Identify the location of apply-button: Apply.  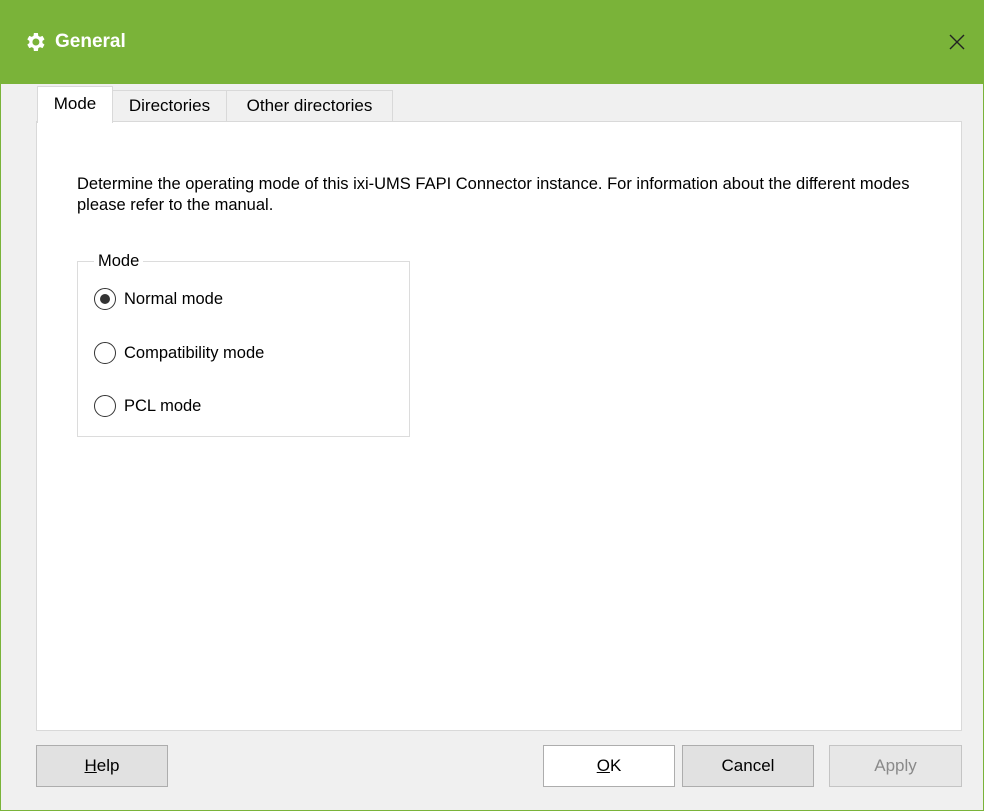
(895, 766).